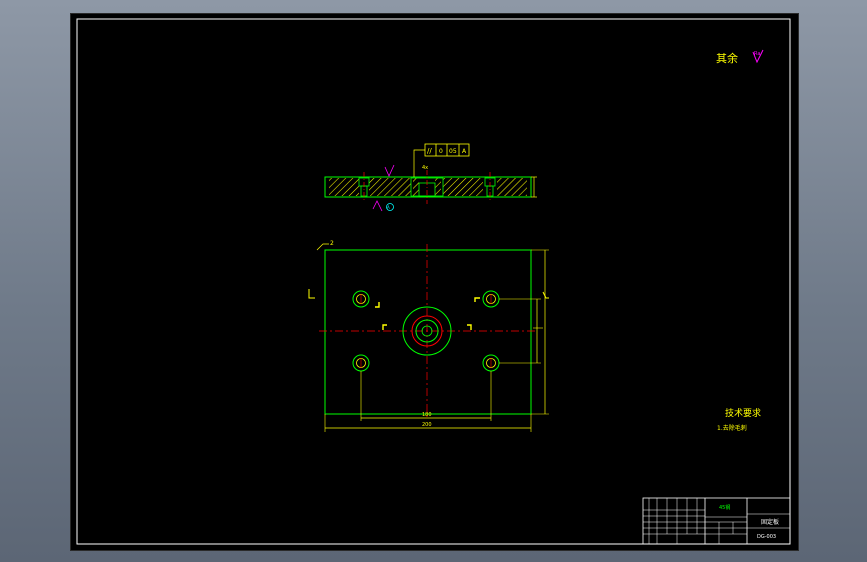  Describe the element at coordinates (512, 187) in the screenshot. I see `hatch-right` at that location.